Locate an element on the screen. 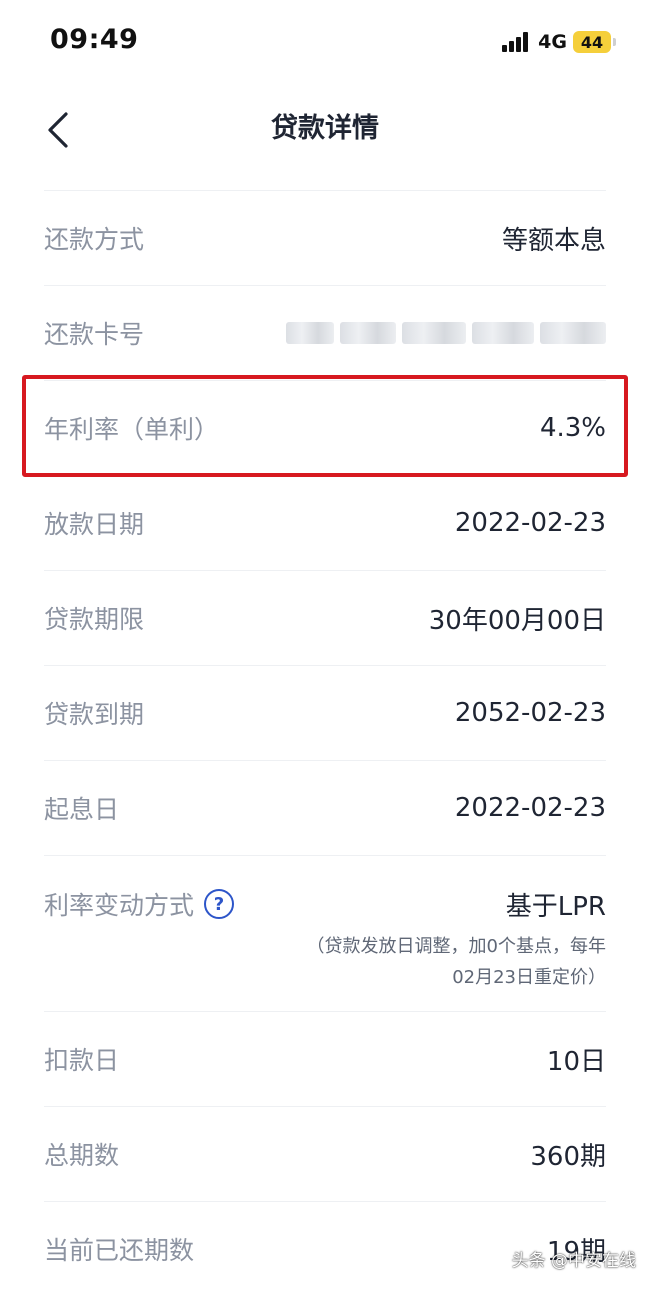 This screenshot has width=650, height=1291. rate-change-value-block: 基于LPR （贷款发放日调整，加0个基点，每年02月23日重定价） is located at coordinates (451, 939).